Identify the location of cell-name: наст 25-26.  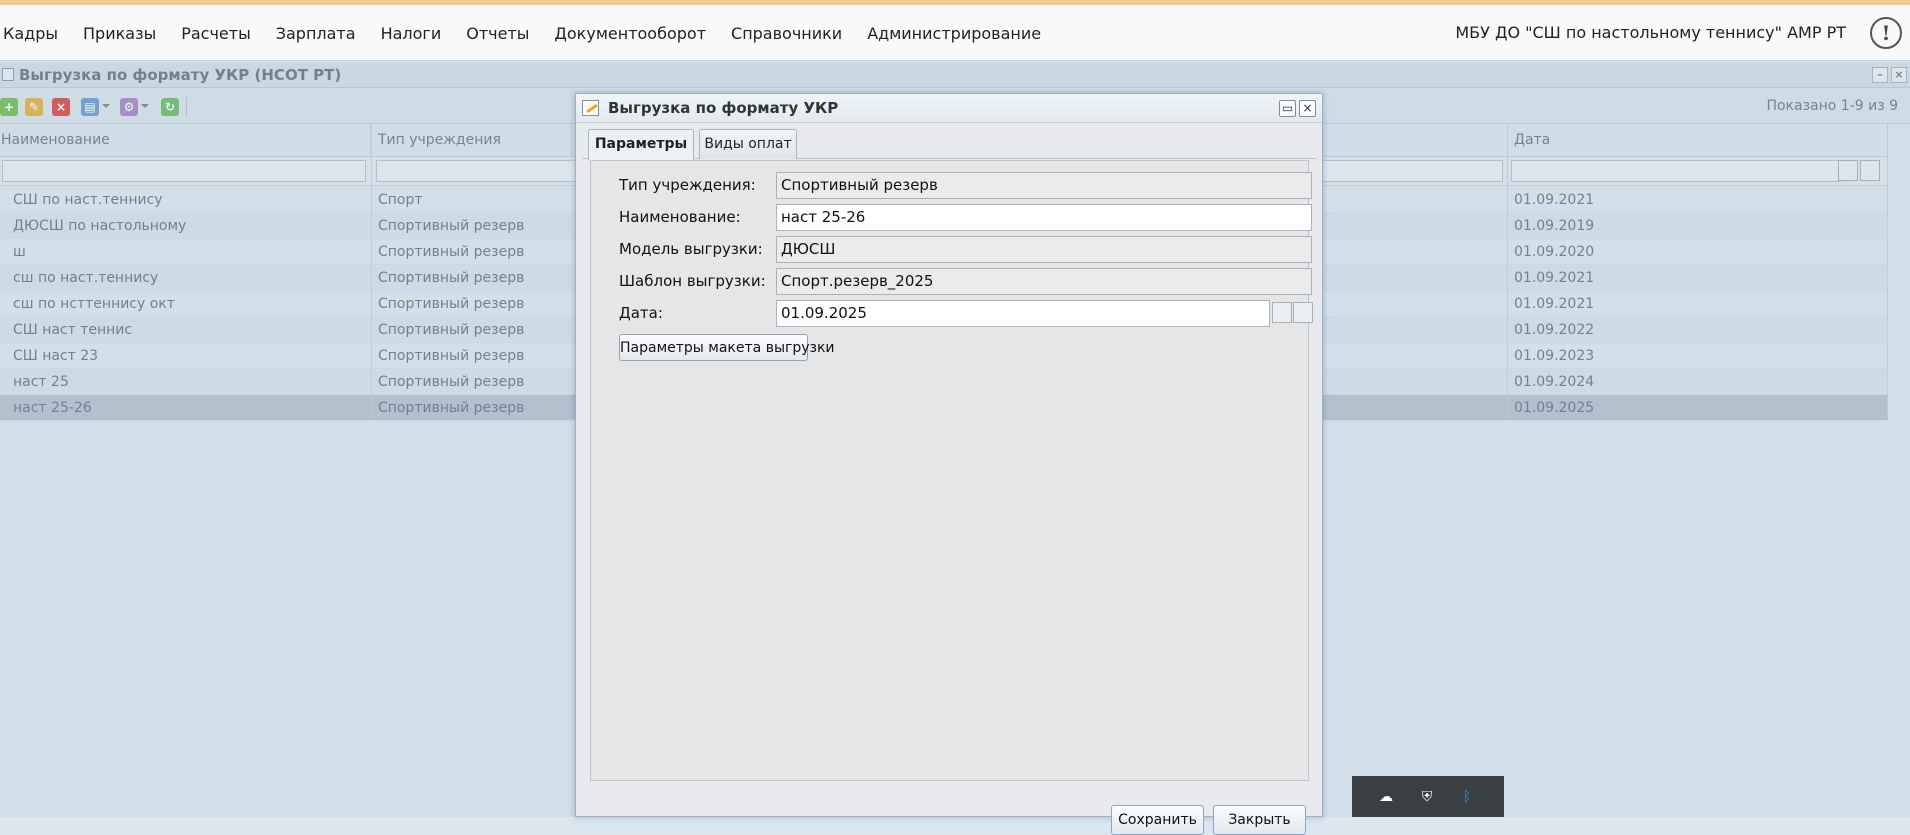
(52, 408).